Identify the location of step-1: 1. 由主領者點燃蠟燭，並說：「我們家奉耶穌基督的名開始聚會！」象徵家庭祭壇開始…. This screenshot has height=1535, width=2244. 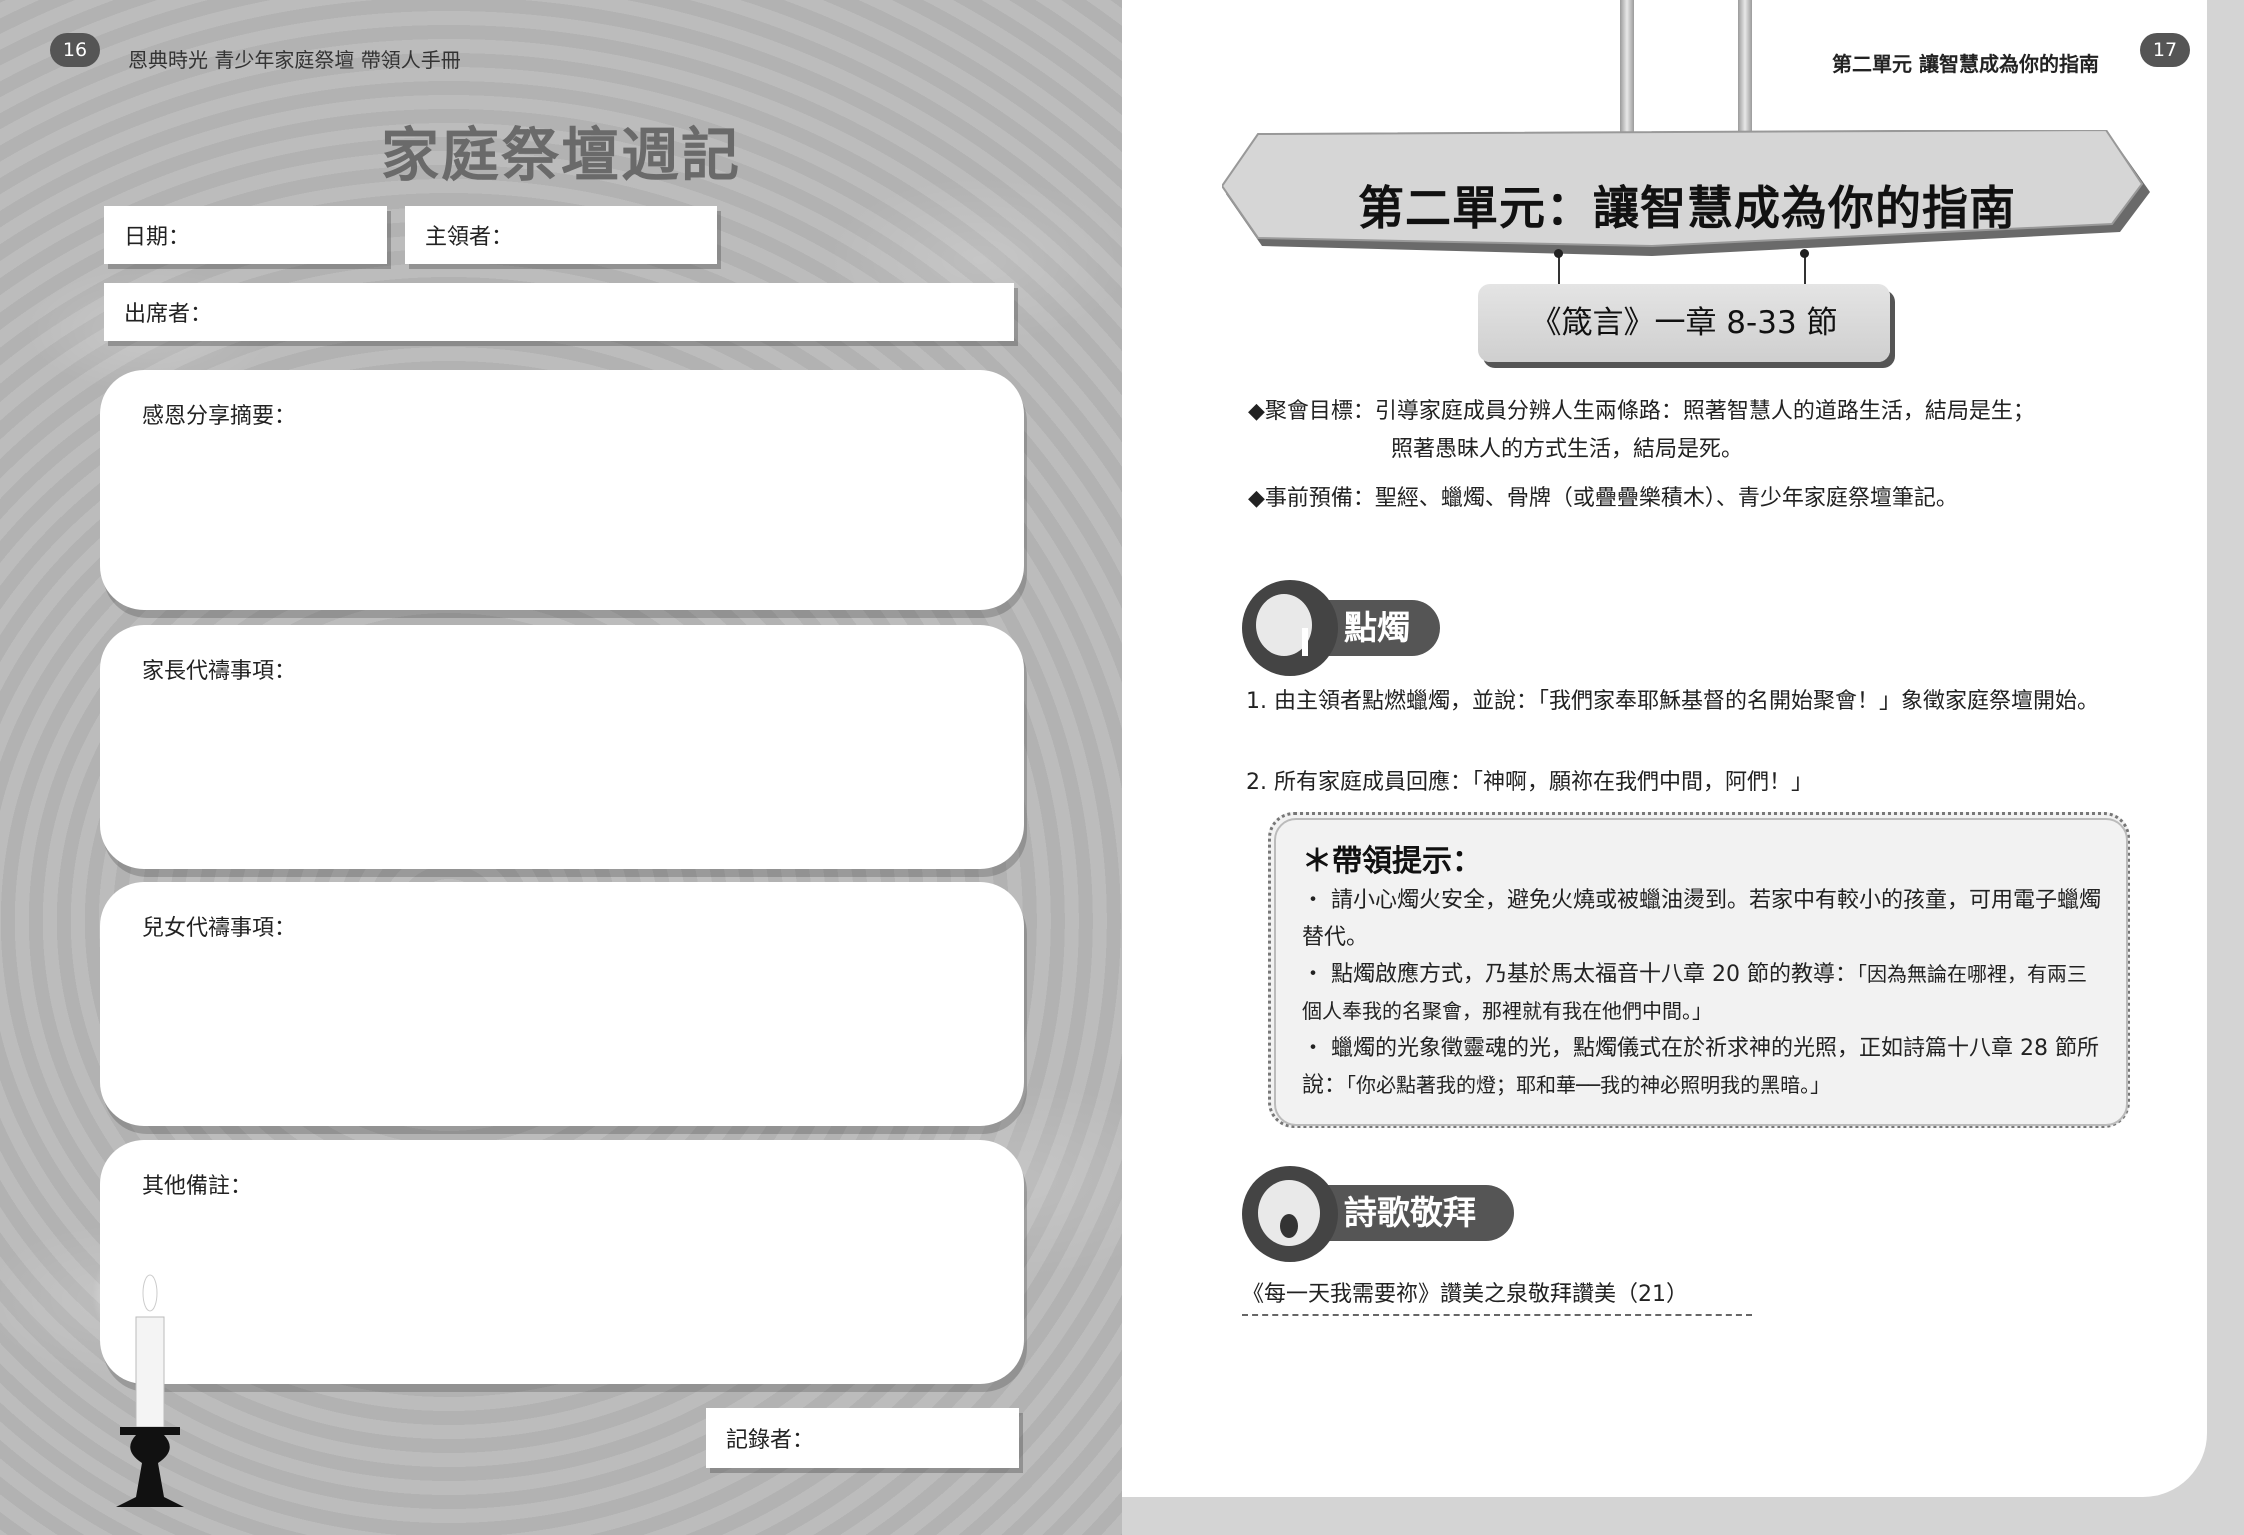
(1672, 701).